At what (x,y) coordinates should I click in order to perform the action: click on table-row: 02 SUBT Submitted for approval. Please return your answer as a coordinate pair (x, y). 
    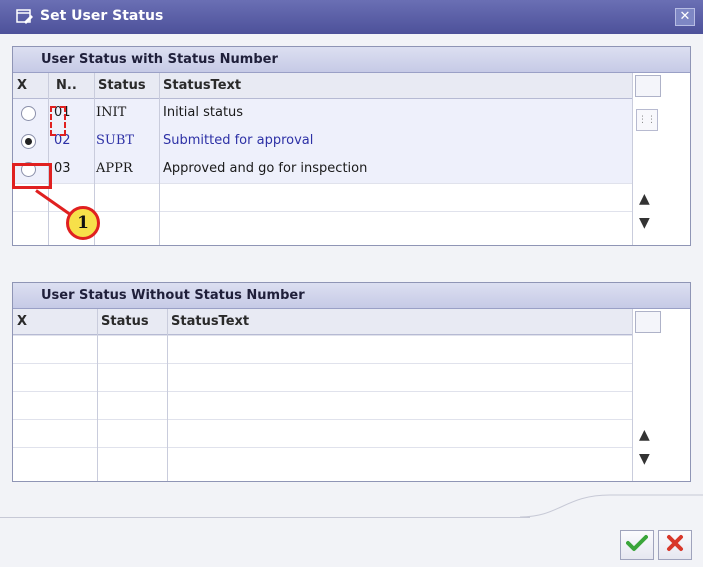
    Looking at the image, I should click on (322, 141).